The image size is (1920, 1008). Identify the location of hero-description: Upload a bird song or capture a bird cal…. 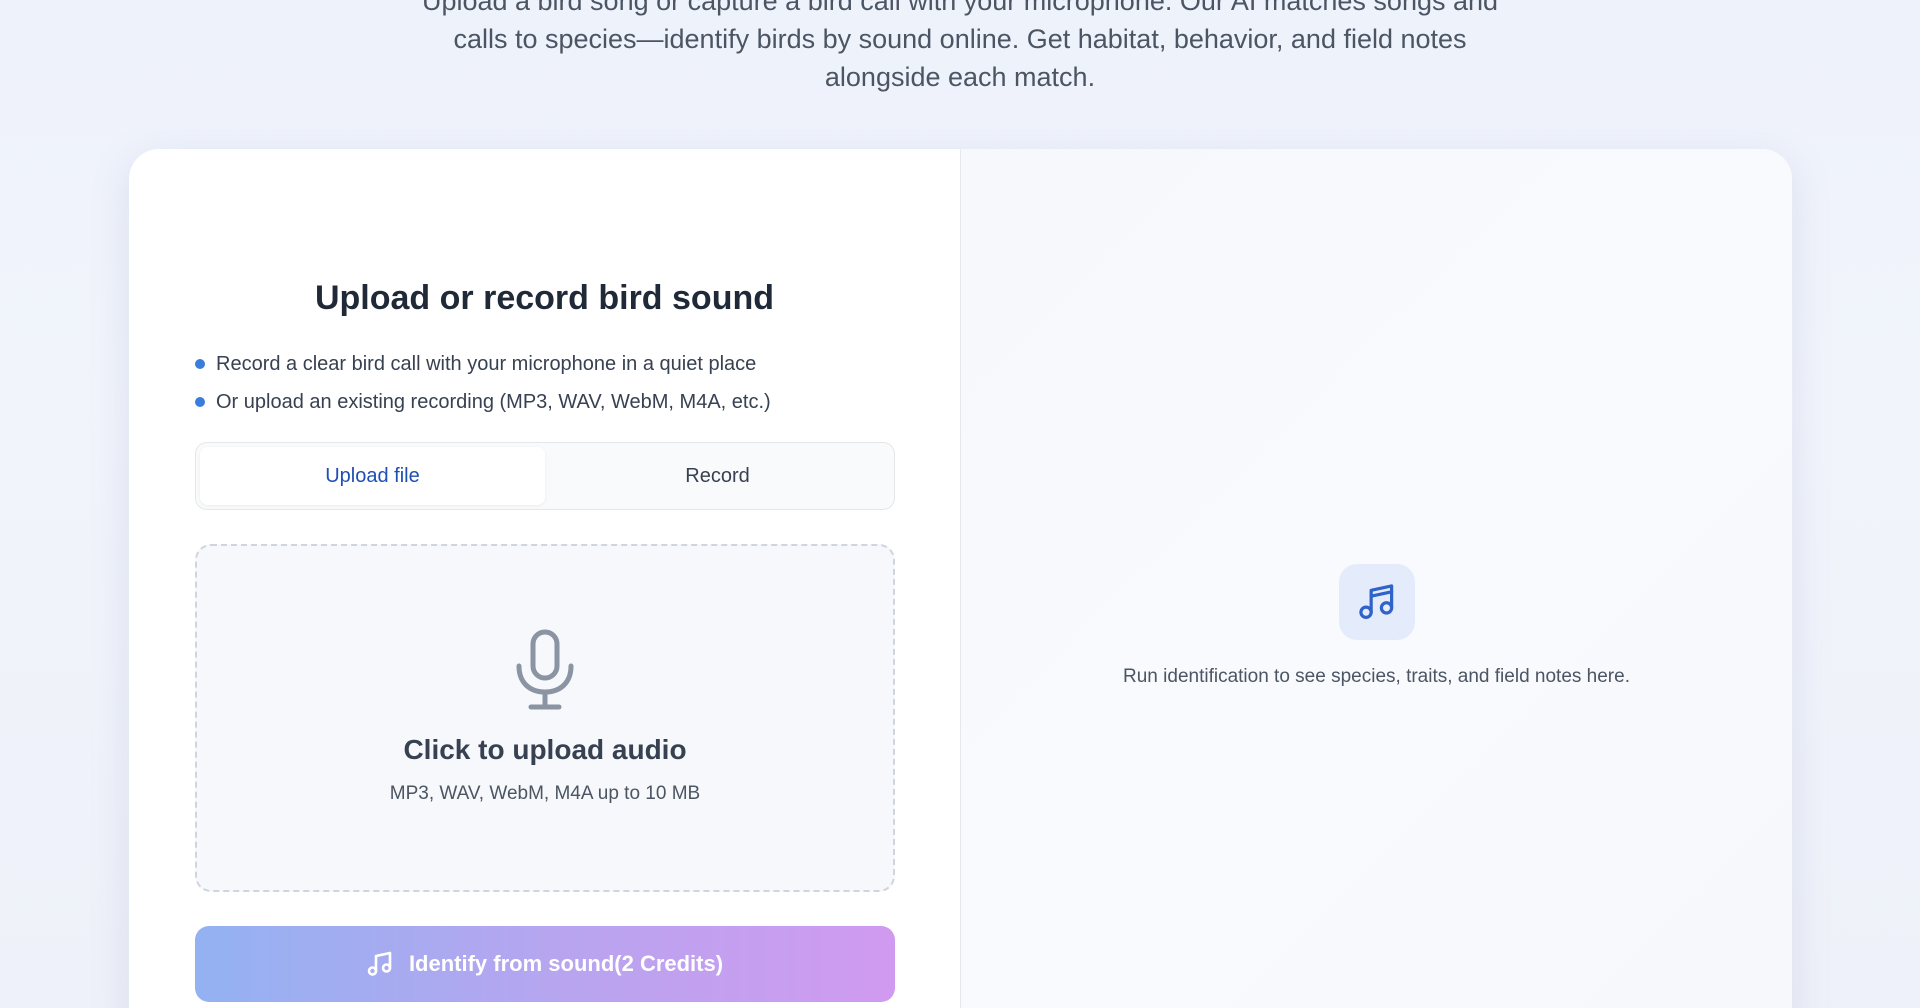
(960, 46).